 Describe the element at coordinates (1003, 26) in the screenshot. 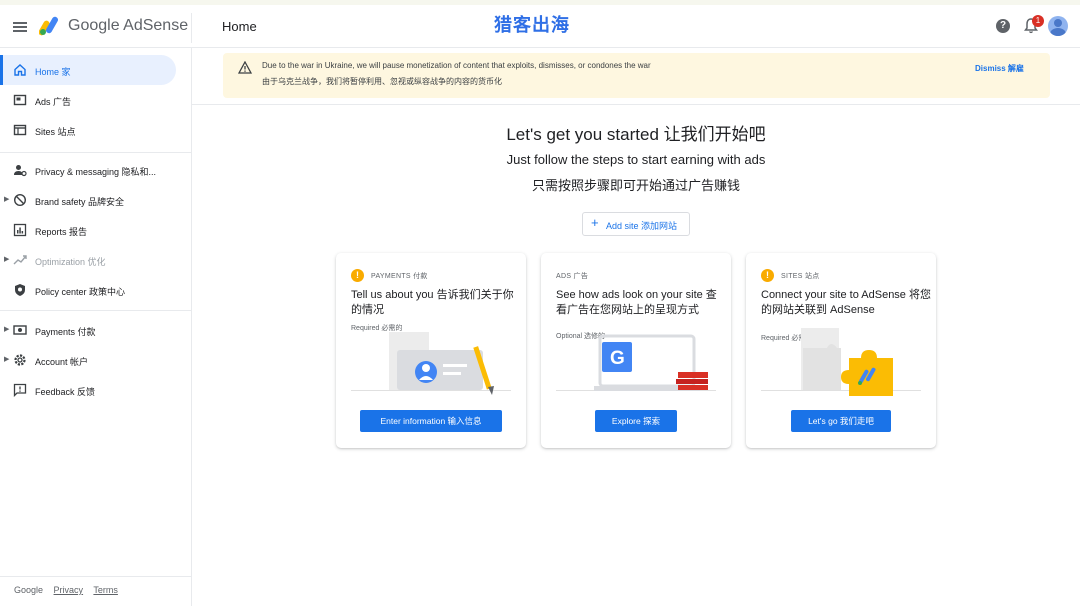

I see `help-icon: ?` at that location.